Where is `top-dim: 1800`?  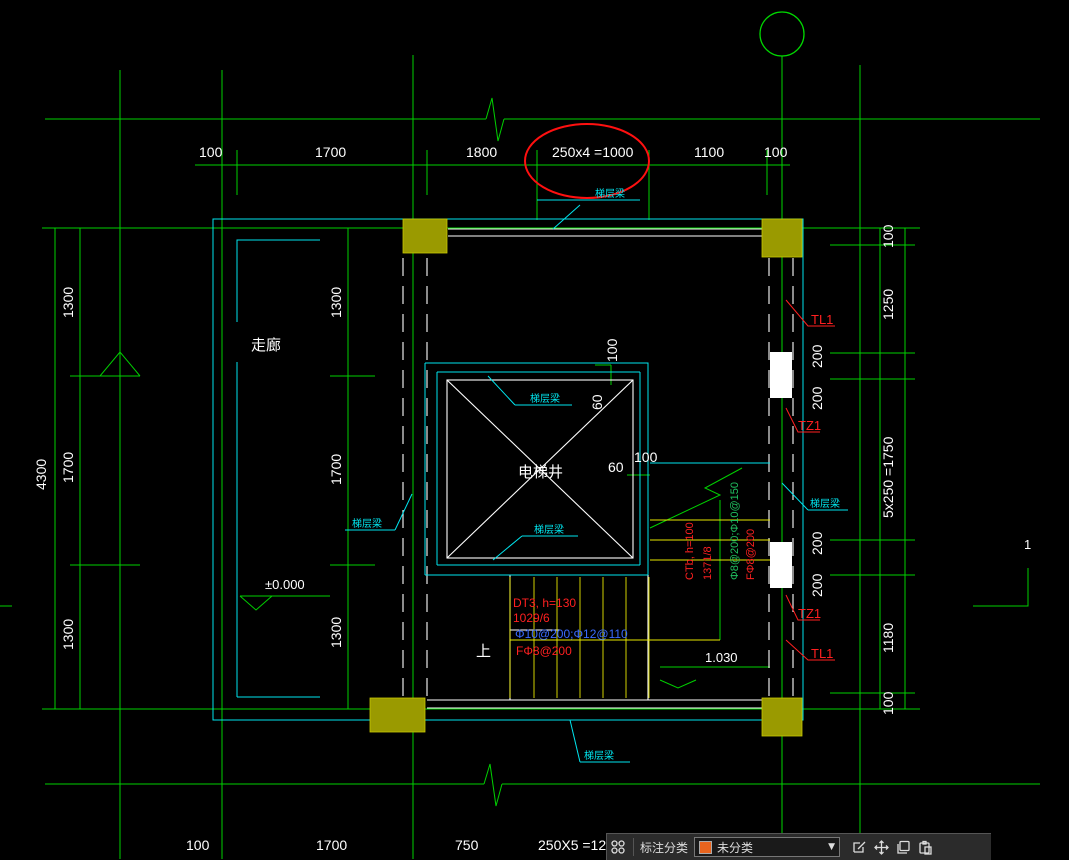 top-dim: 1800 is located at coordinates (481, 152).